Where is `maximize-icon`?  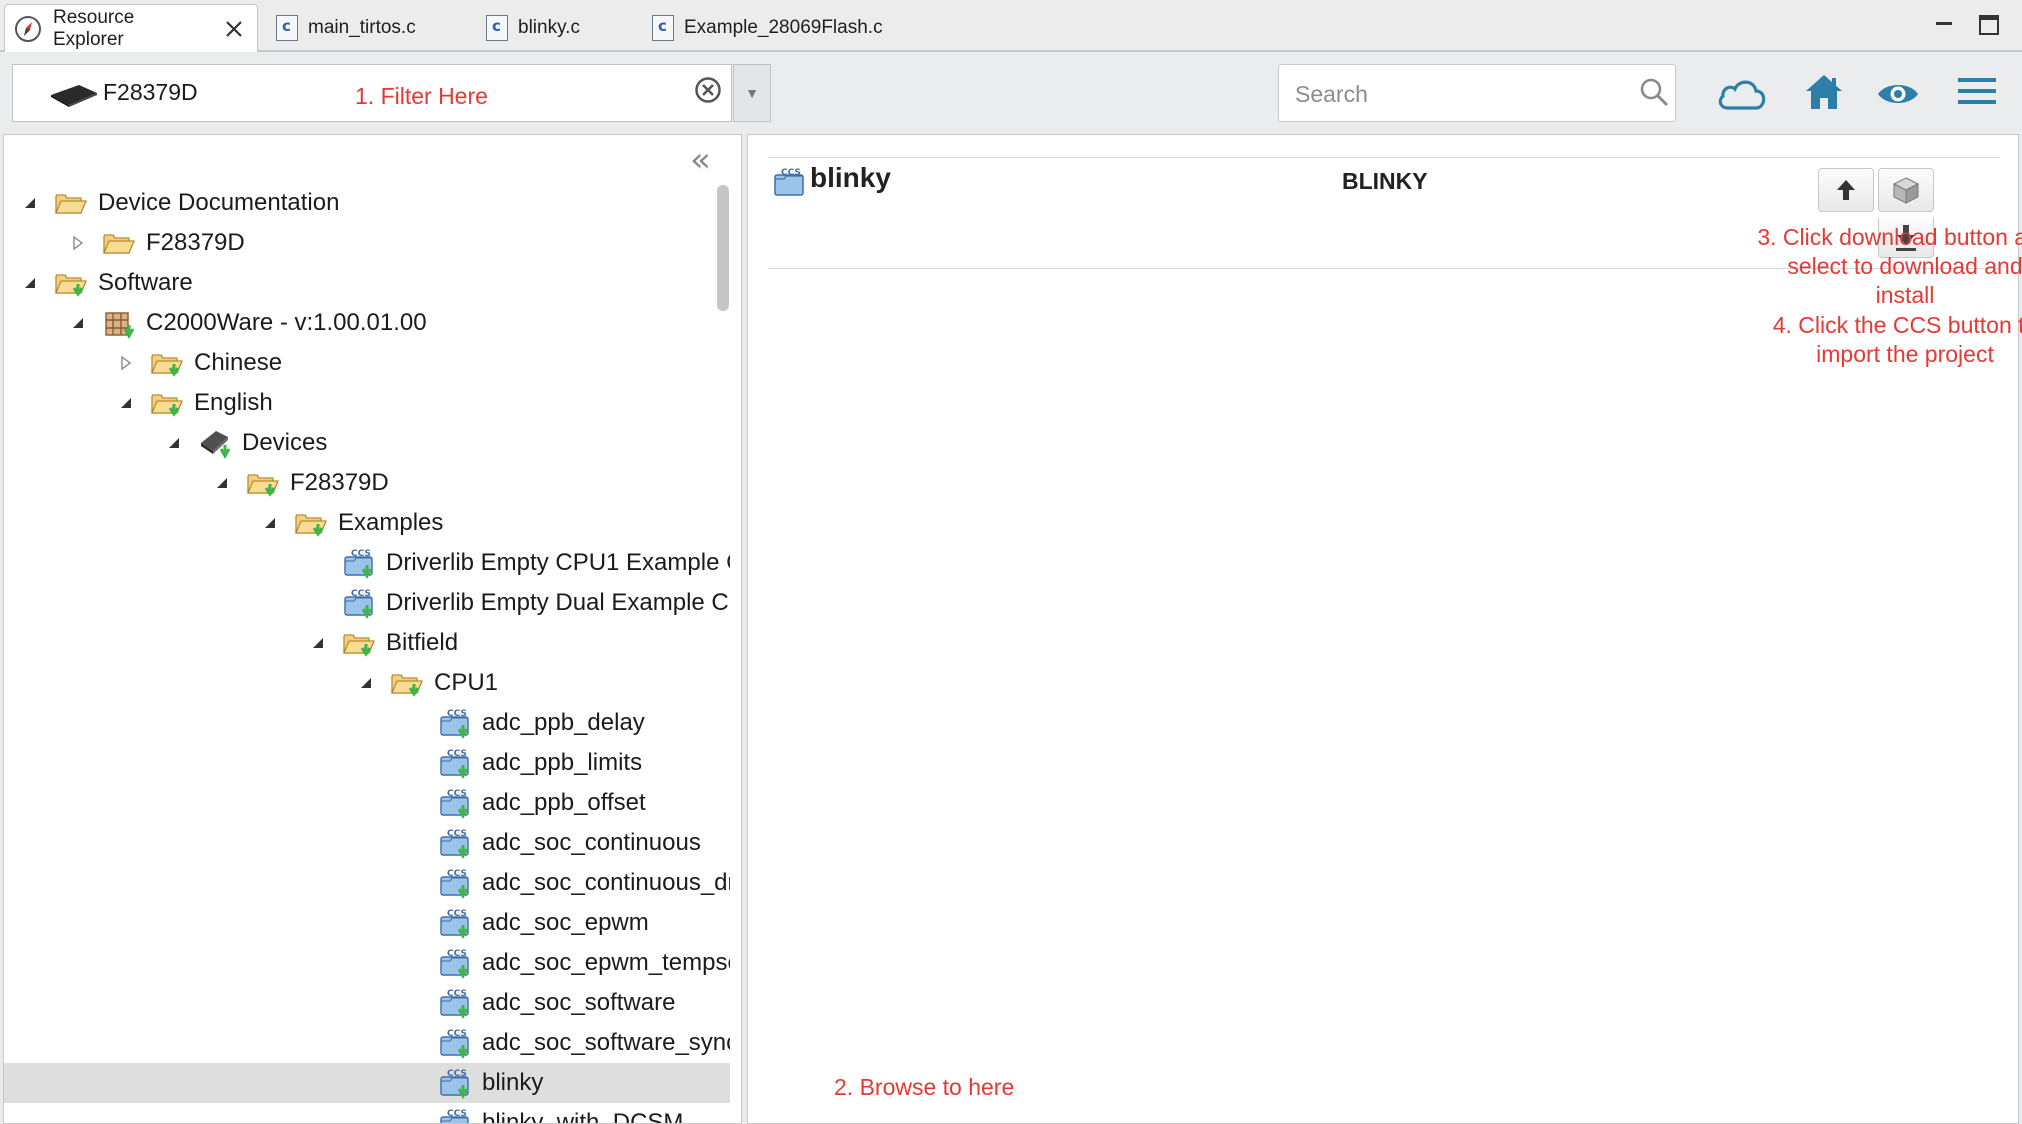
maximize-icon is located at coordinates (1989, 27).